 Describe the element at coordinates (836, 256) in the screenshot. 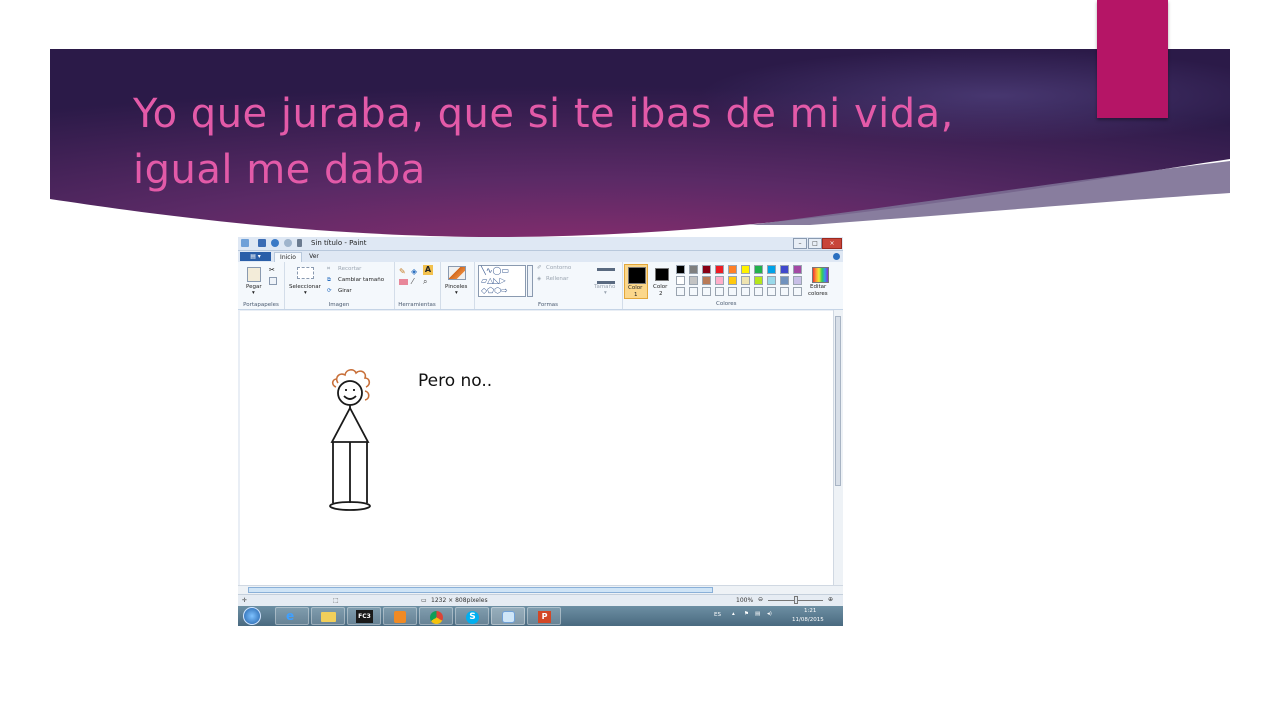

I see `help-icon` at that location.